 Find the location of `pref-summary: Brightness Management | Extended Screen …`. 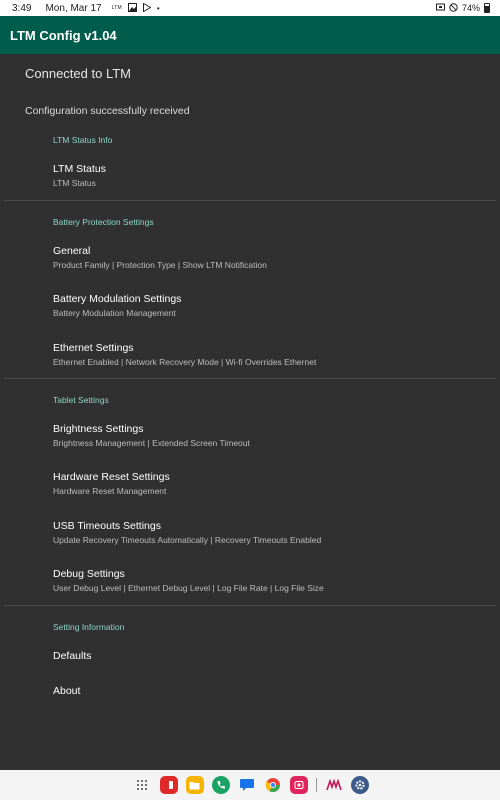

pref-summary: Brightness Management | Extended Screen … is located at coordinates (151, 443).